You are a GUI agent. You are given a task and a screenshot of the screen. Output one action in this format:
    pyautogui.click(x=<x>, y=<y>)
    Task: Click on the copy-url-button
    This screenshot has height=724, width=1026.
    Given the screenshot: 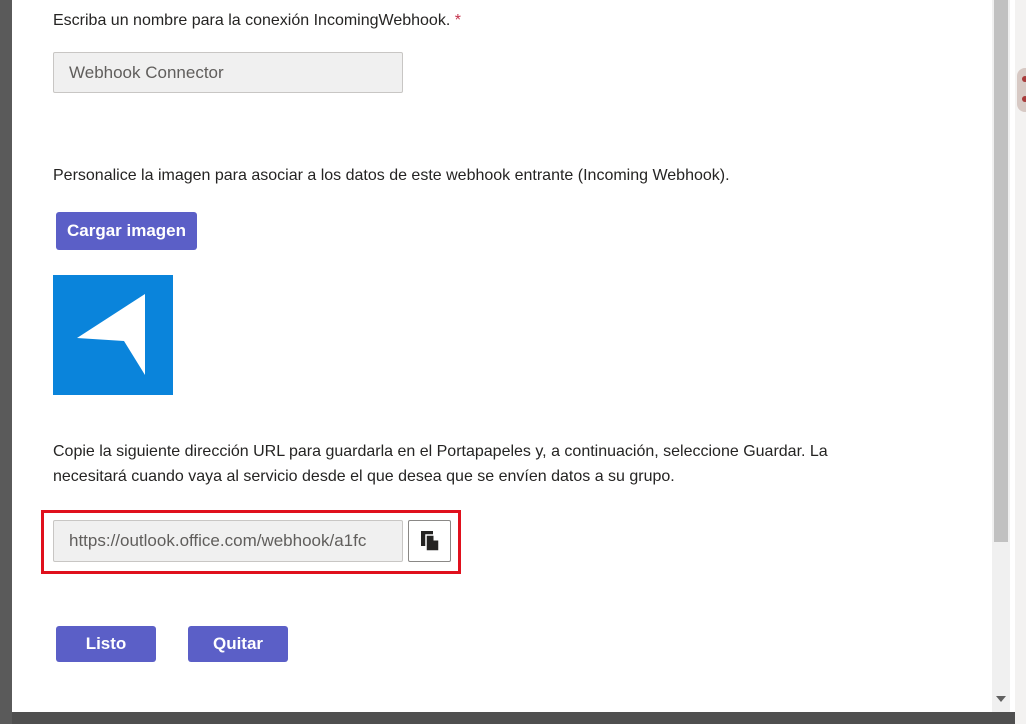 What is the action you would take?
    pyautogui.click(x=429, y=541)
    